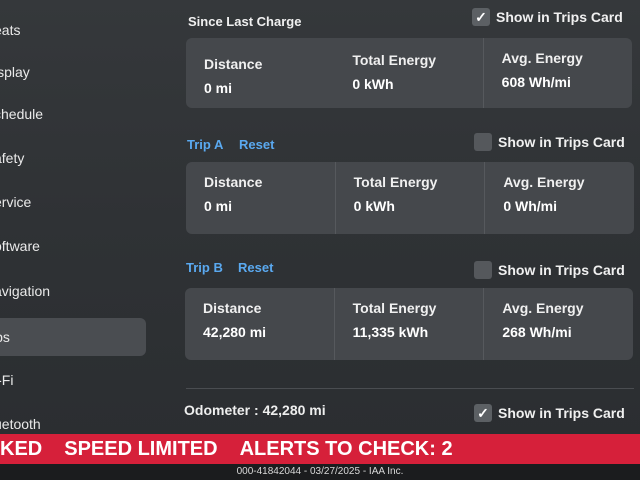  What do you see at coordinates (72, 291) in the screenshot?
I see `sidebar-item-navigation: avigation` at bounding box center [72, 291].